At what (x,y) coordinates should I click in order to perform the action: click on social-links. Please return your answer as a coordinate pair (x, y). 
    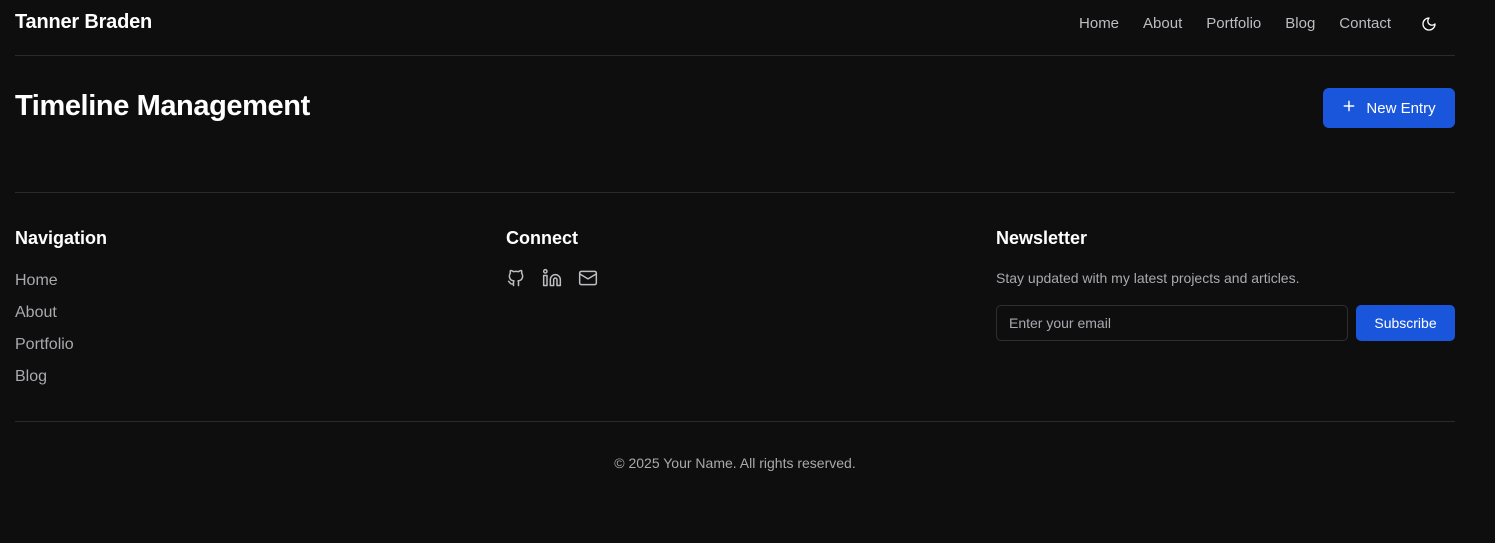
    Looking at the image, I should click on (553, 279).